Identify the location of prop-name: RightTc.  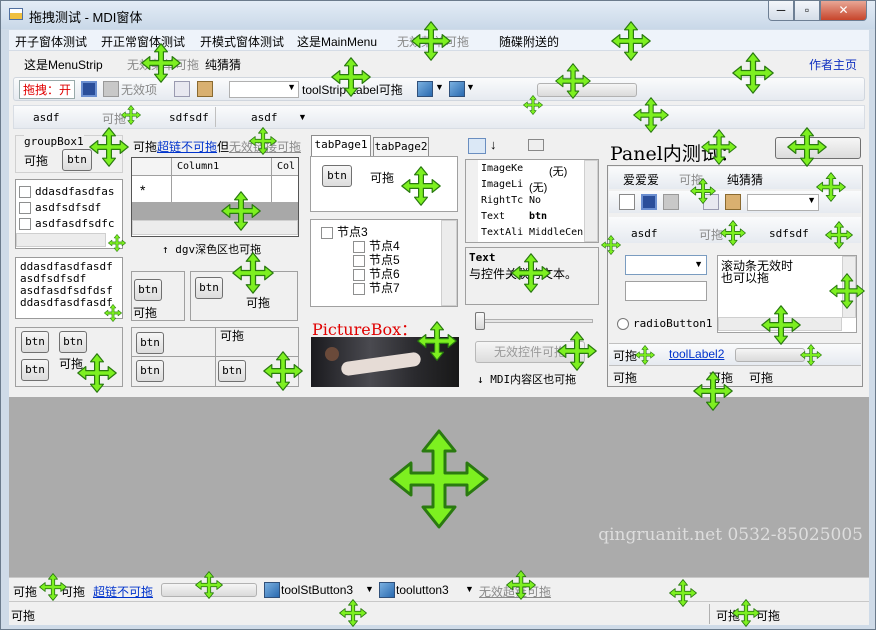
(502, 200).